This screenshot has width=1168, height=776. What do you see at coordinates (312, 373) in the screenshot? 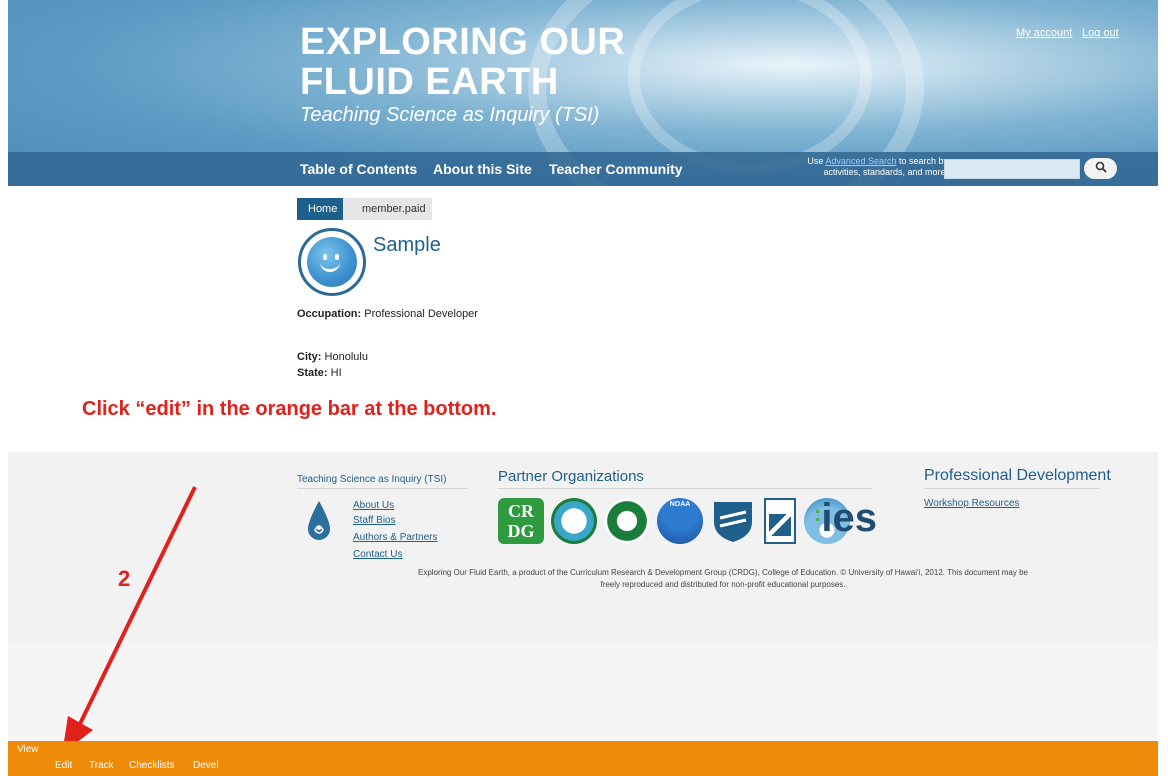
I see `state-label: State:` at bounding box center [312, 373].